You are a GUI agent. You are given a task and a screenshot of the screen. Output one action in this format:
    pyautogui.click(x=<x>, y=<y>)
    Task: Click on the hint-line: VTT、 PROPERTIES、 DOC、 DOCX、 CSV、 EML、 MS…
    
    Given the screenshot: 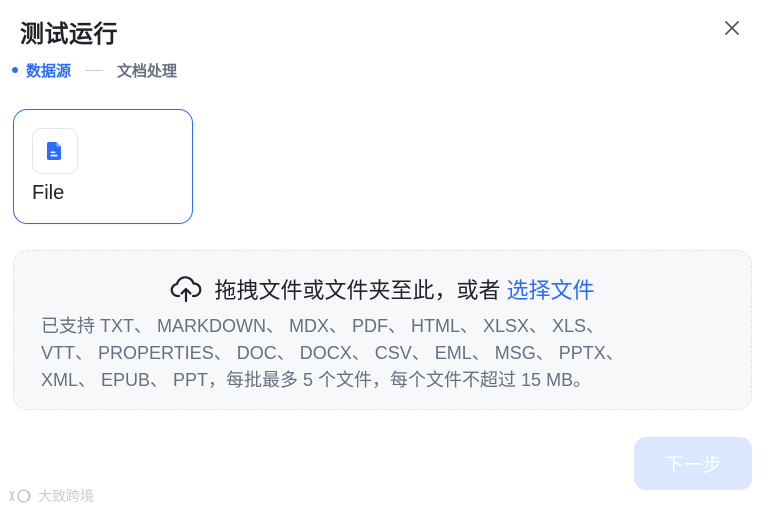 What is the action you would take?
    pyautogui.click(x=332, y=353)
    